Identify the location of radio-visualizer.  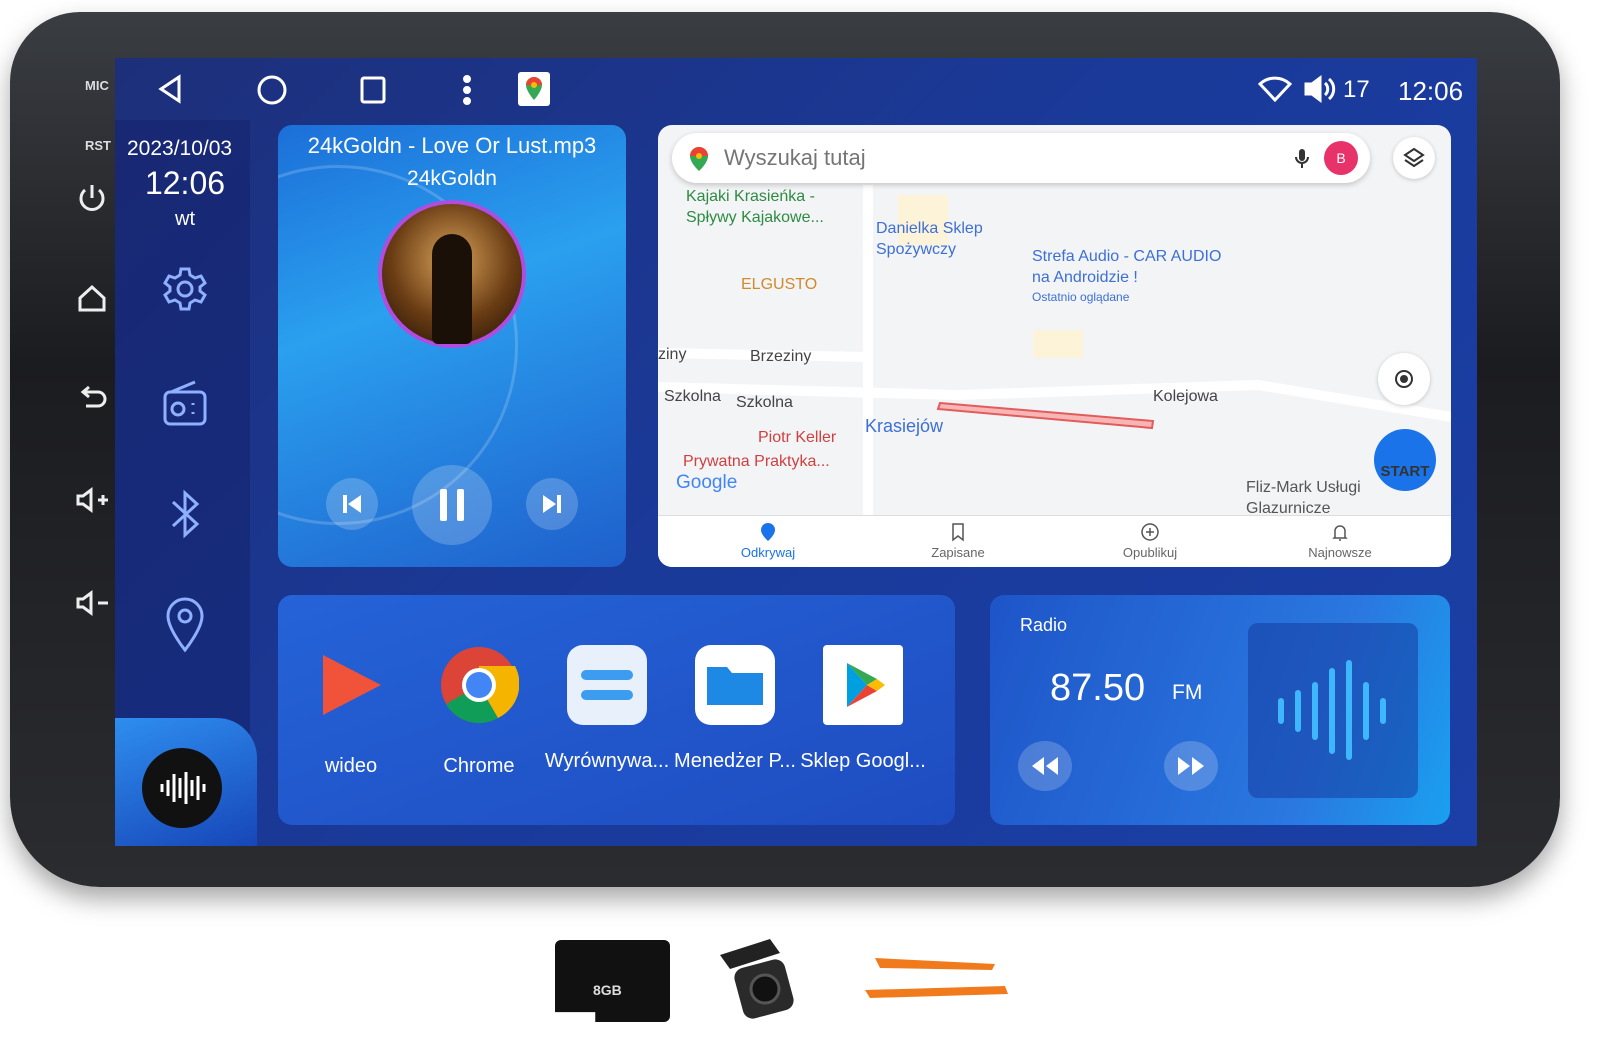
(1333, 710).